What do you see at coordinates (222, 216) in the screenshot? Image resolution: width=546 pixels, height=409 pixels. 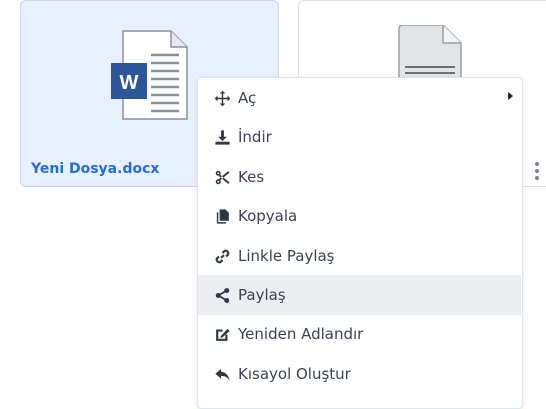 I see `copy-icon` at bounding box center [222, 216].